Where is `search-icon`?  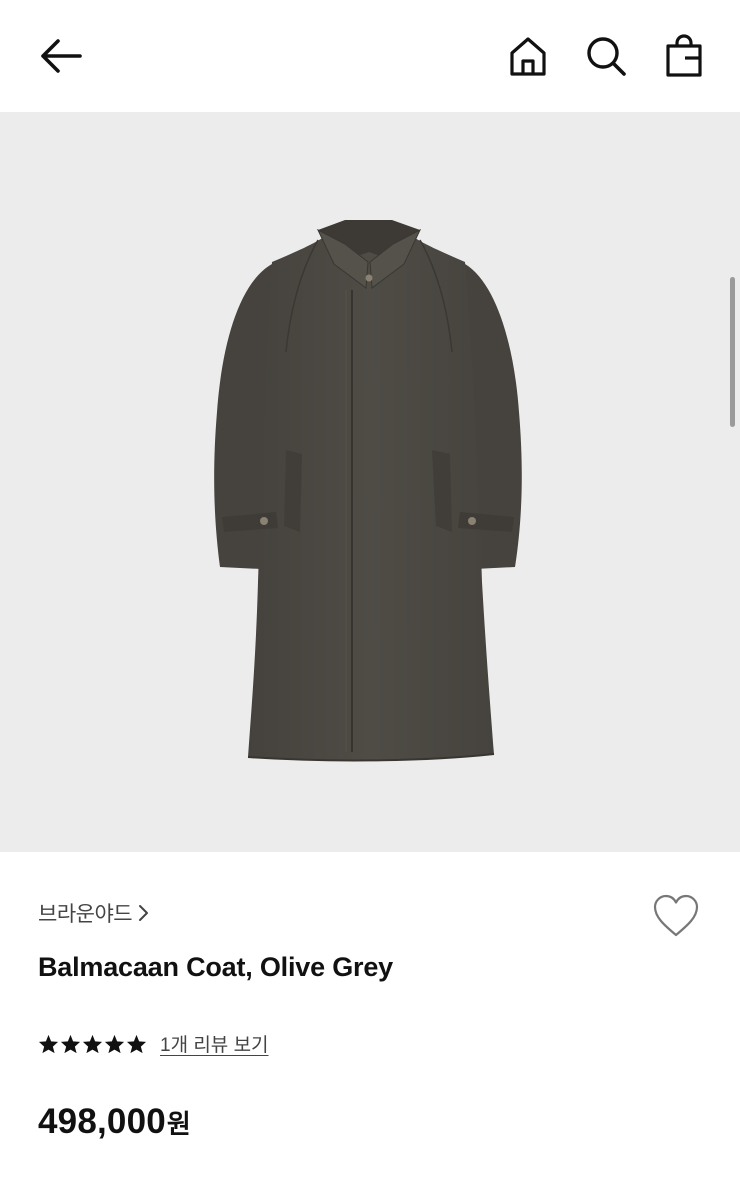 search-icon is located at coordinates (606, 56).